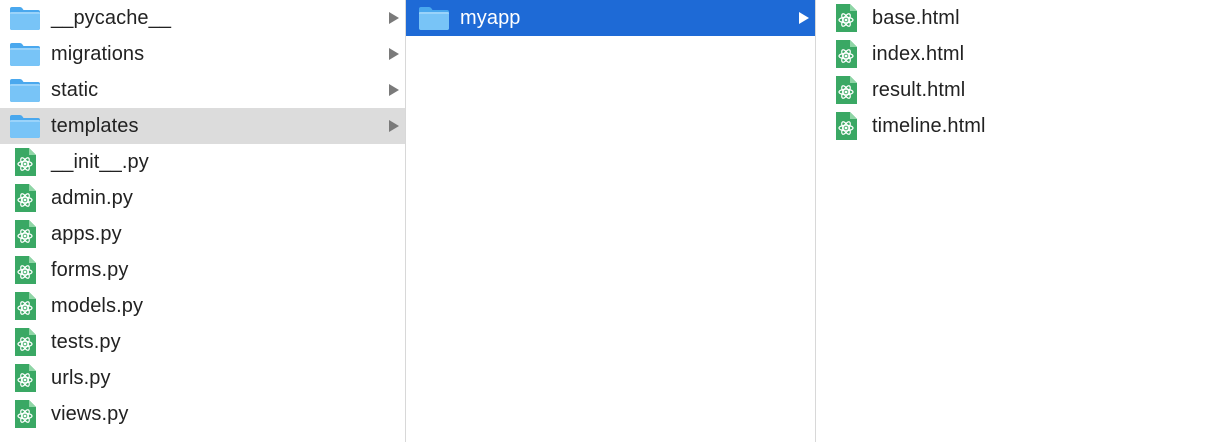  What do you see at coordinates (90, 269) in the screenshot?
I see `item-label: forms.py` at bounding box center [90, 269].